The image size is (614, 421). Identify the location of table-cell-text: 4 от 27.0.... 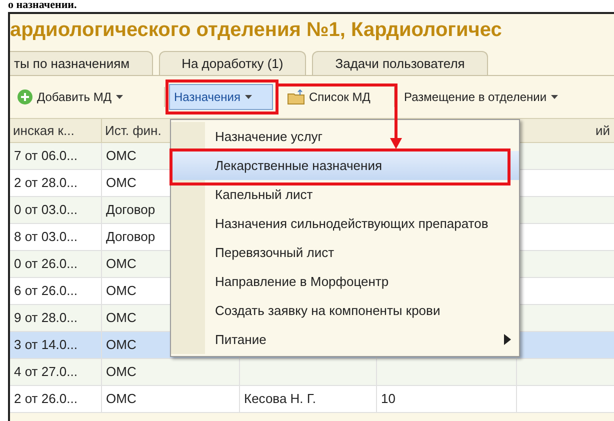
(46, 372).